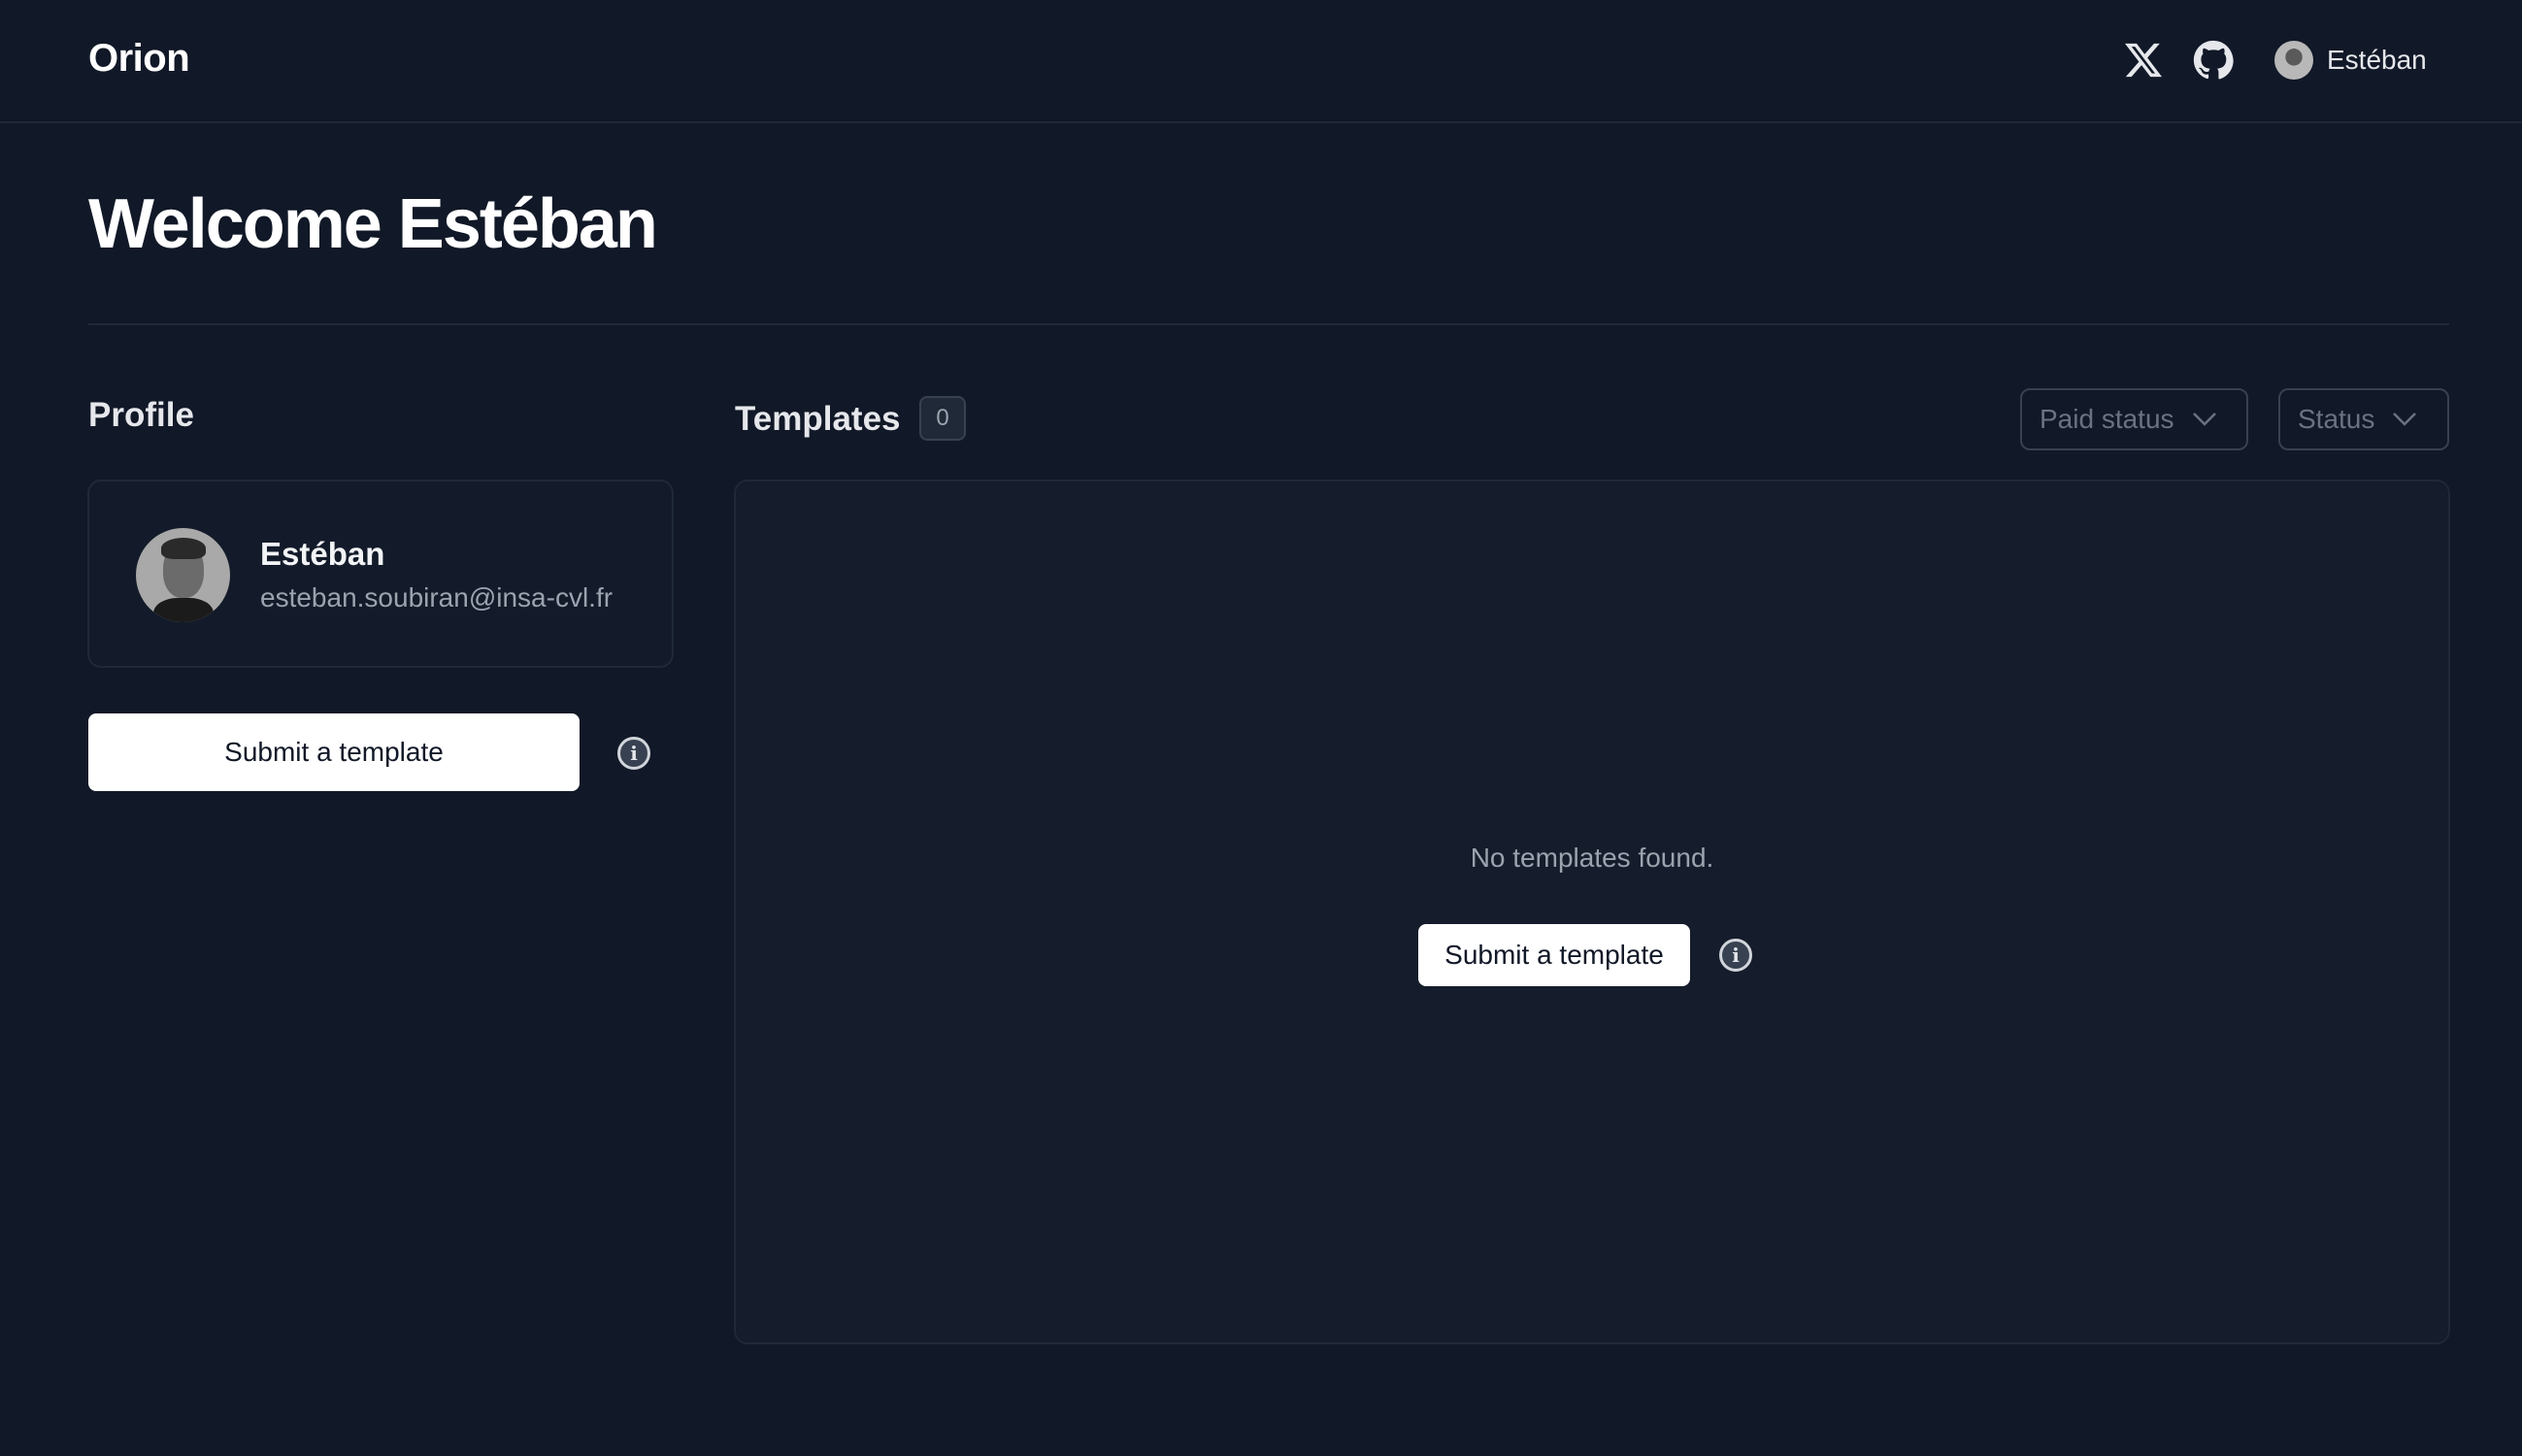 The image size is (2522, 1456). I want to click on paid-status-filter: Paid status, so click(2134, 419).